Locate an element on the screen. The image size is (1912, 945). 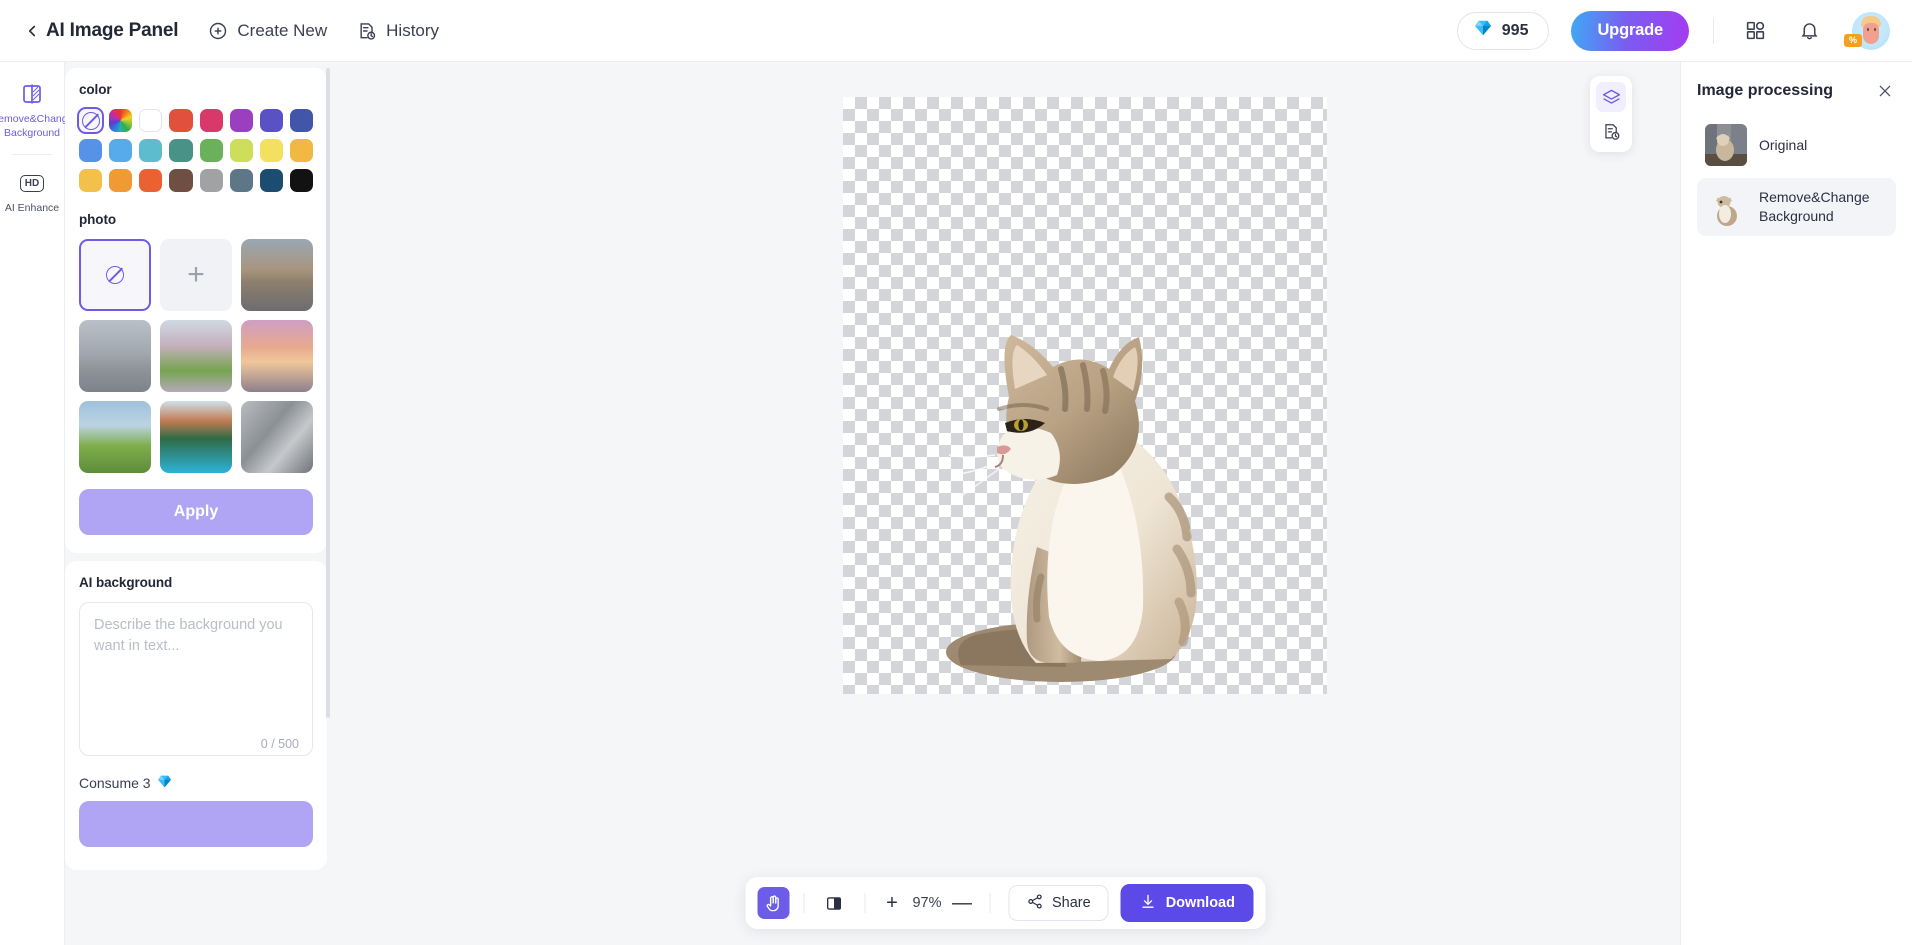
hd-icon: HD is located at coordinates (32, 183).